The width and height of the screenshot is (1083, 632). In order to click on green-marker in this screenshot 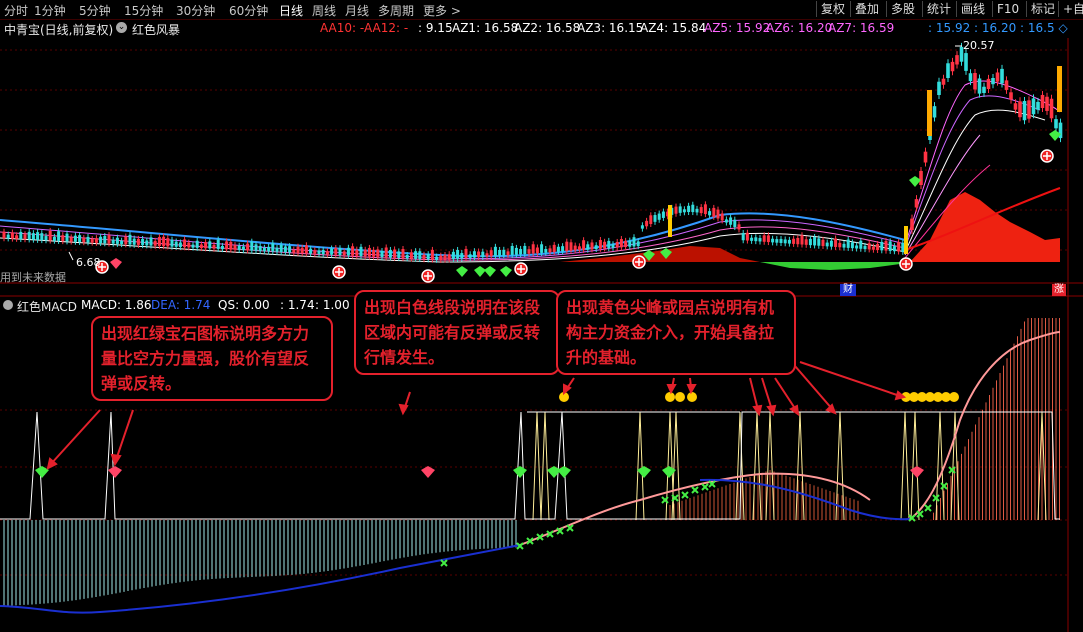, I will do `click(444, 563)`.